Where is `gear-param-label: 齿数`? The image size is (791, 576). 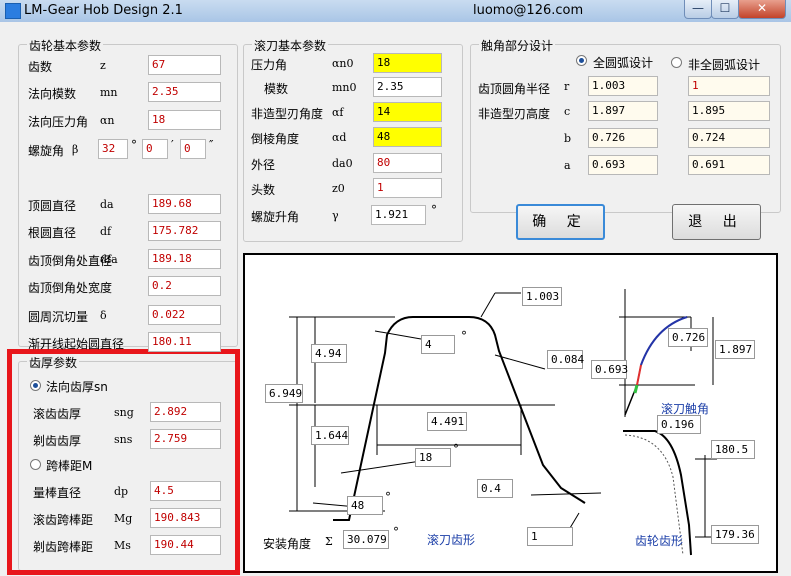
gear-param-label: 齿数 is located at coordinates (40, 67).